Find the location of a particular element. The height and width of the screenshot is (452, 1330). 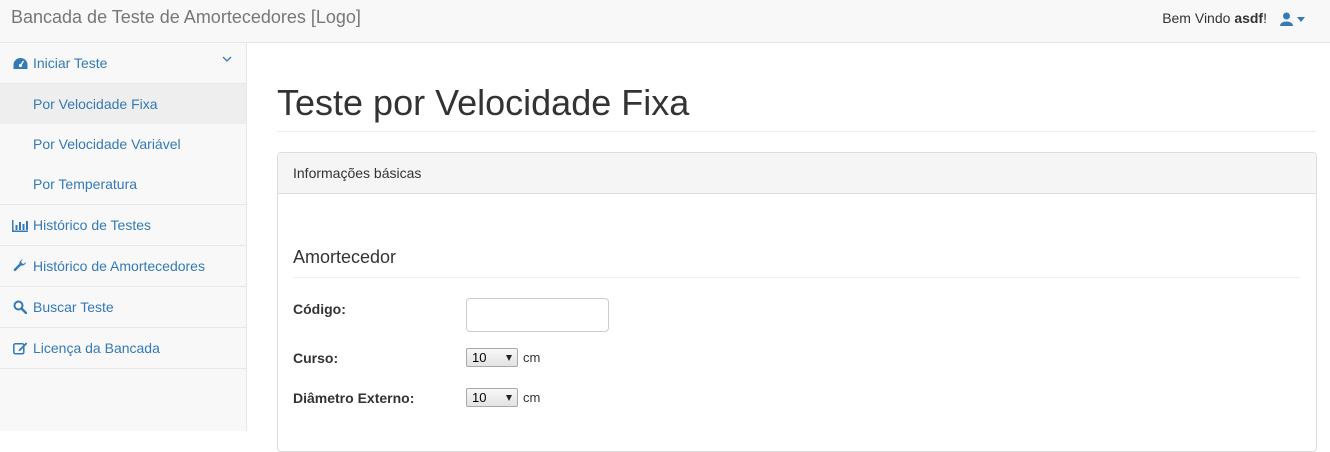

curso-select: 10 is located at coordinates (492, 357).